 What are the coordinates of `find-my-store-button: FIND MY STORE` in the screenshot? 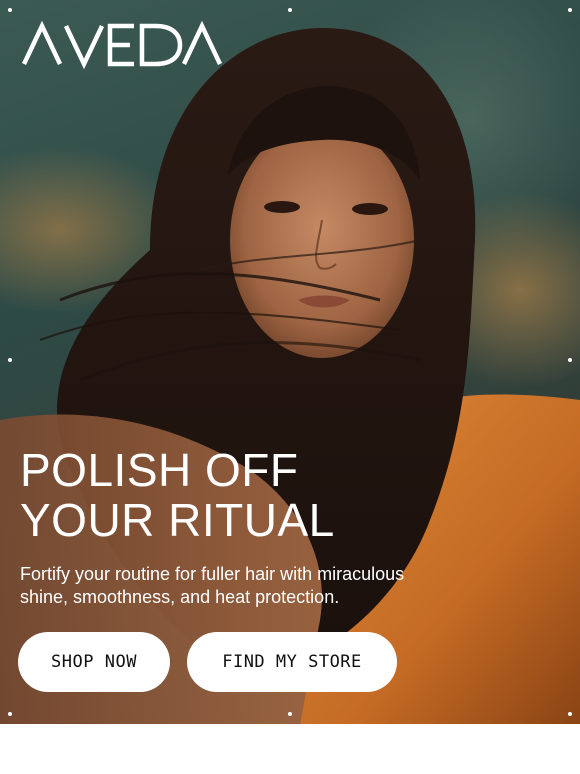 It's located at (292, 662).